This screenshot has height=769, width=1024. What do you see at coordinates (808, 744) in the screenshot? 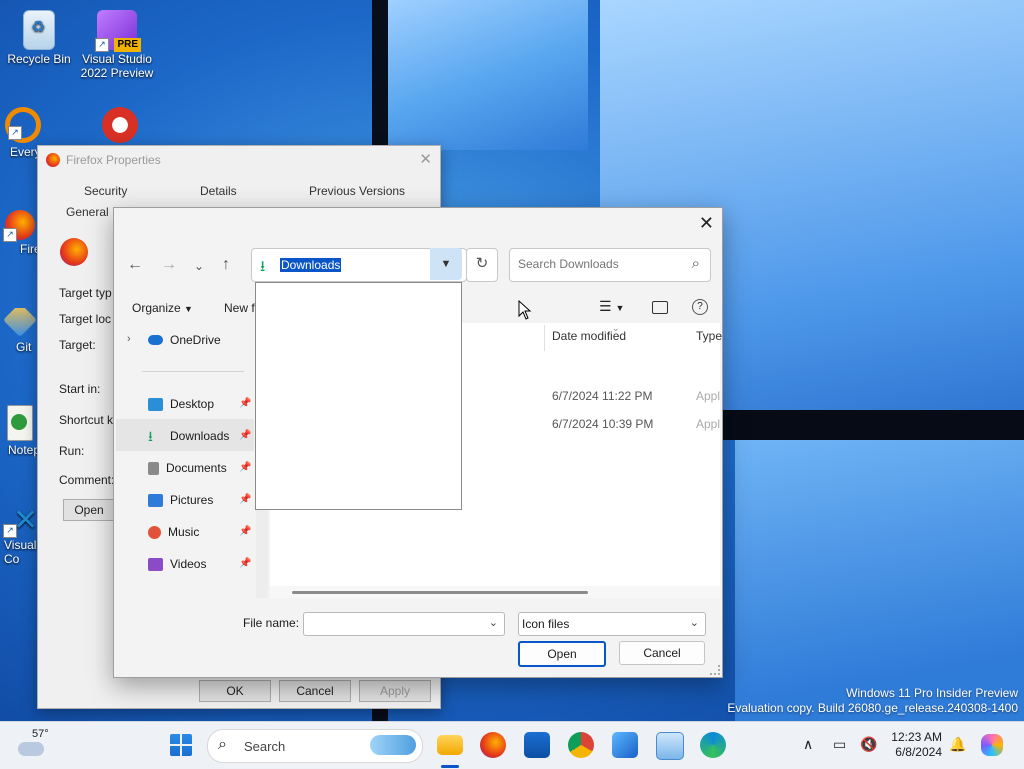
I see `show-hidden-icons-chevron-icon: ∧` at bounding box center [808, 744].